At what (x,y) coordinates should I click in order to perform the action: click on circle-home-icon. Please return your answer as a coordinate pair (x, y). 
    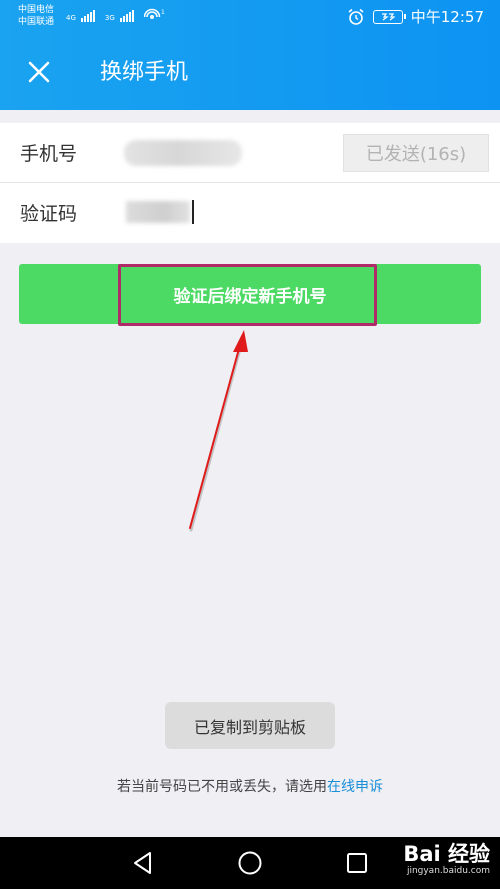
    Looking at the image, I should click on (250, 863).